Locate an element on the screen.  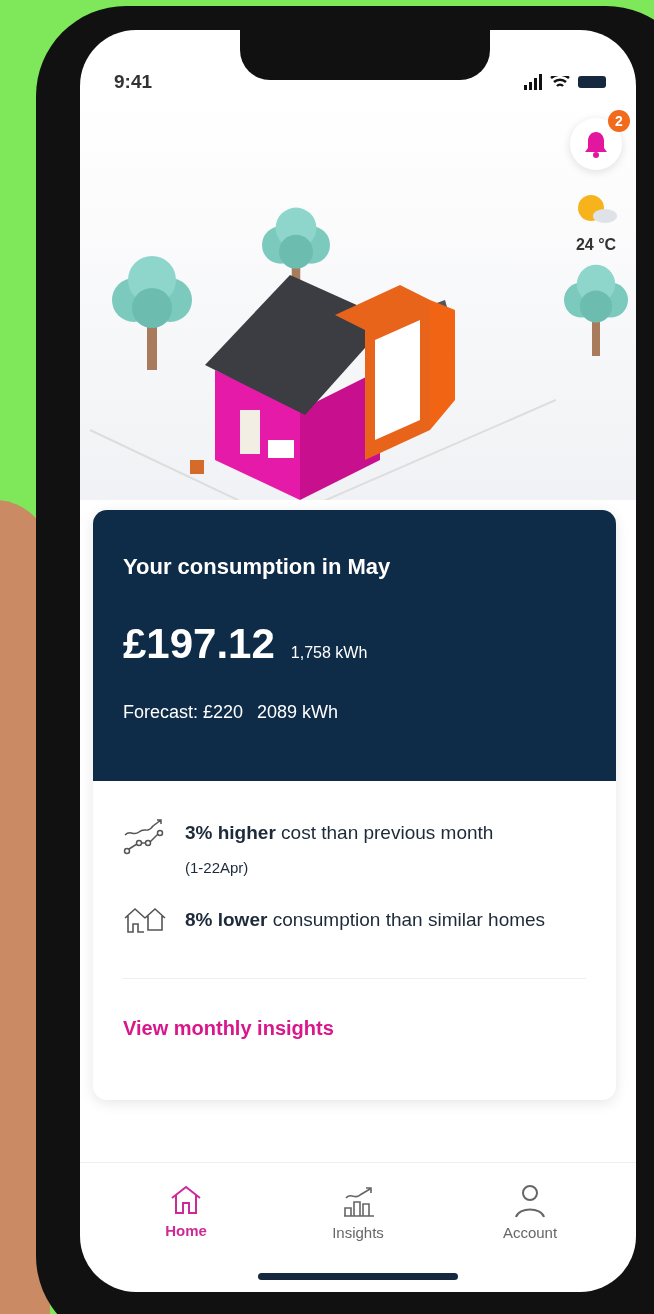
status-time: 9:41 is located at coordinates (133, 82).